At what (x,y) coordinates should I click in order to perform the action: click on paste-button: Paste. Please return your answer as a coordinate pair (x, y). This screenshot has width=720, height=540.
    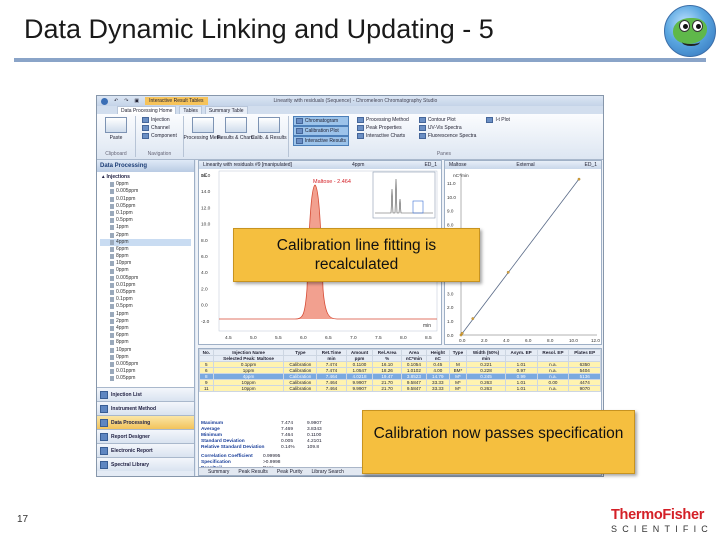
    Looking at the image, I should click on (116, 129).